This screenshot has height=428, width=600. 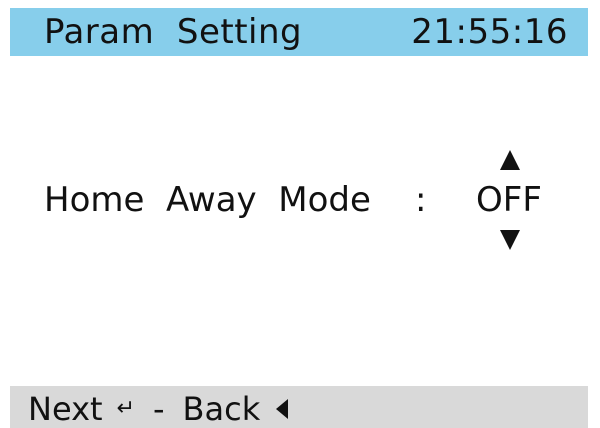 What do you see at coordinates (222, 409) in the screenshot?
I see `back-label: Back` at bounding box center [222, 409].